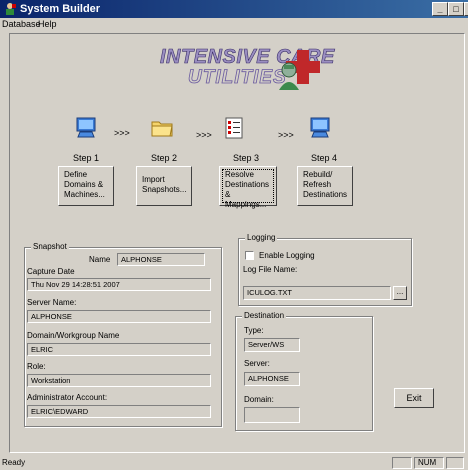 The width and height of the screenshot is (468, 470). Describe the element at coordinates (270, 269) in the screenshot. I see `log-file-label: Log File Name:` at that location.